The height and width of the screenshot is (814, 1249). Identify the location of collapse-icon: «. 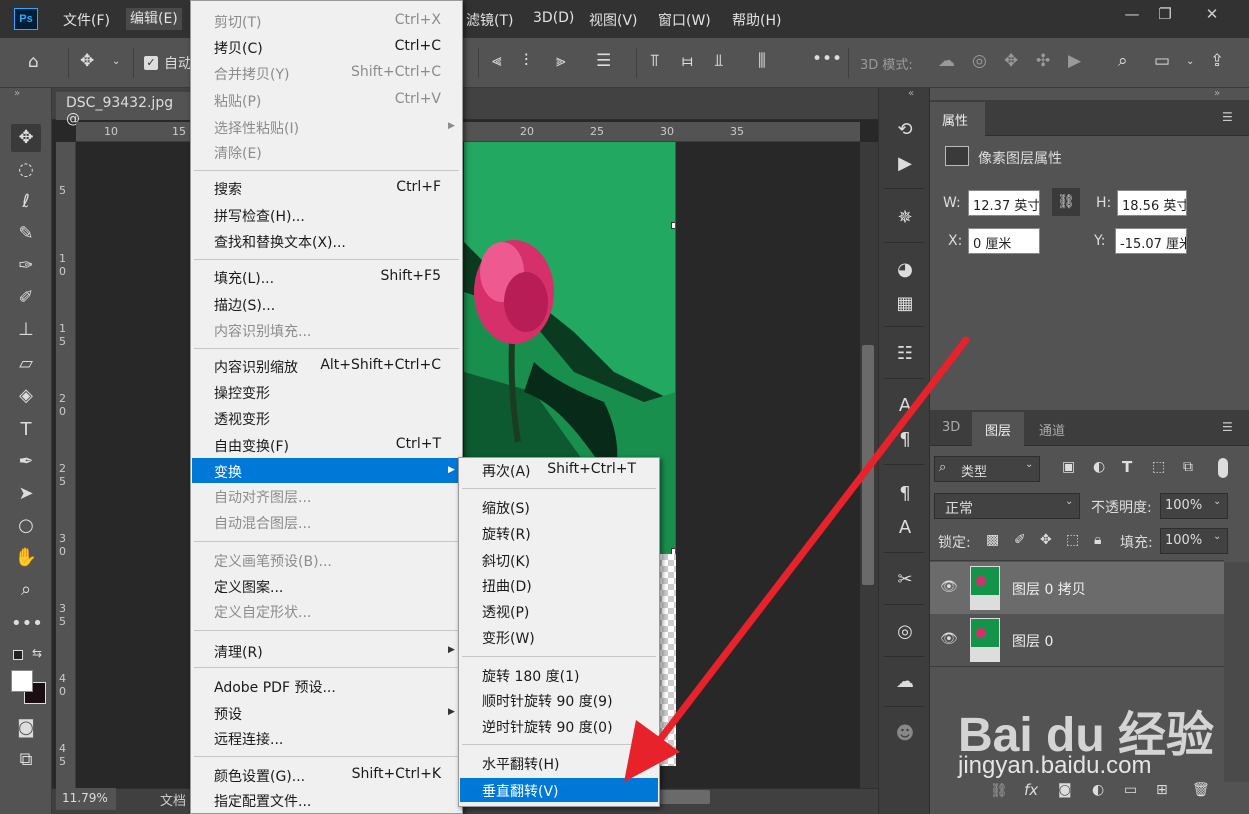
(911, 93).